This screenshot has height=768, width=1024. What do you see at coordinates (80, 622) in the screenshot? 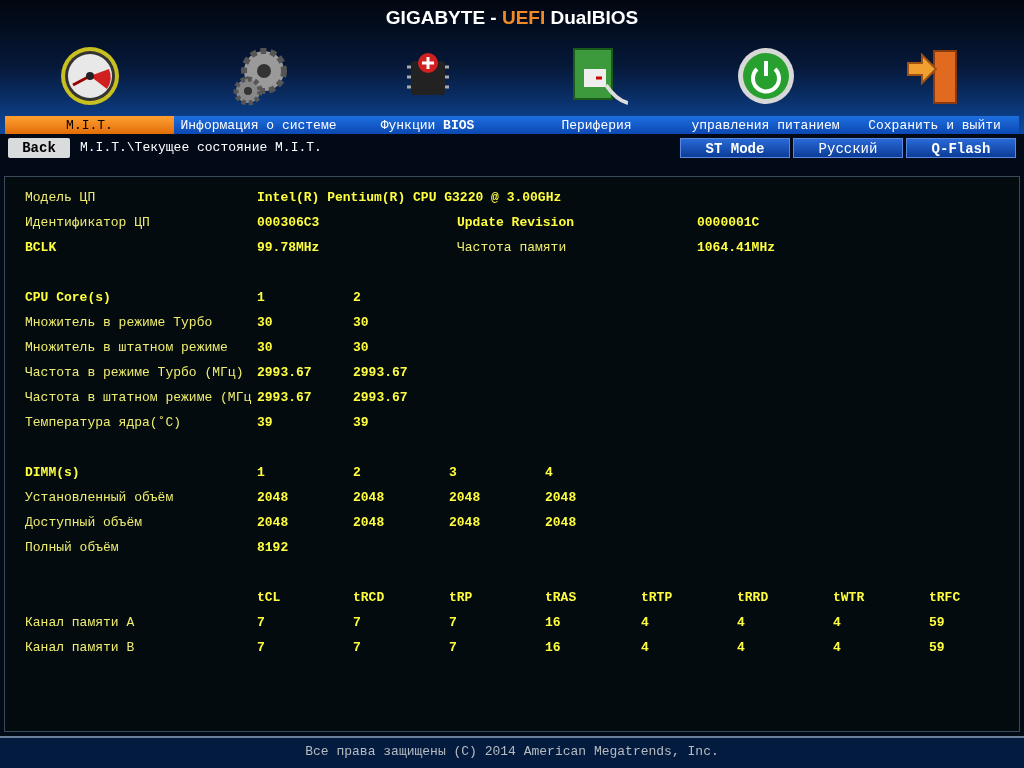
I see `row-label: Канал памяти A` at bounding box center [80, 622].